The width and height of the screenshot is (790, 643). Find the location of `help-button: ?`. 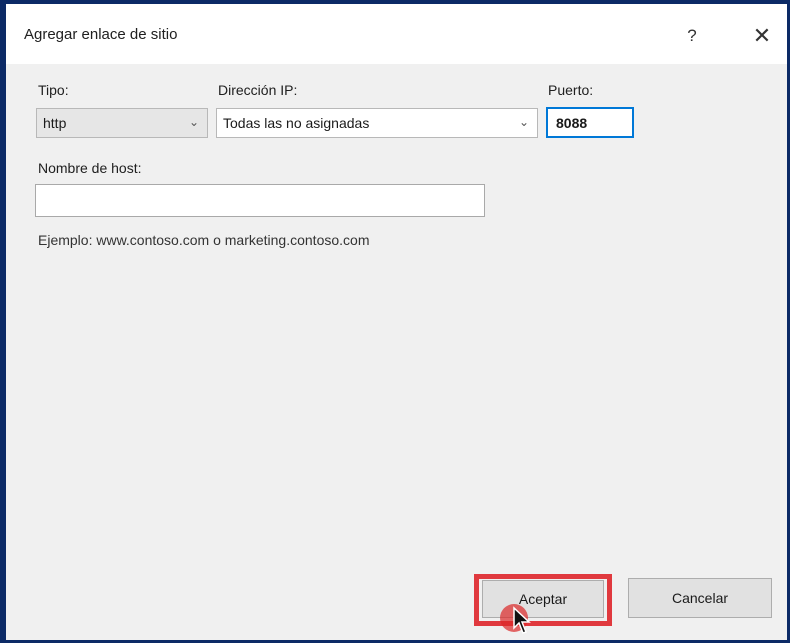

help-button: ? is located at coordinates (692, 36).